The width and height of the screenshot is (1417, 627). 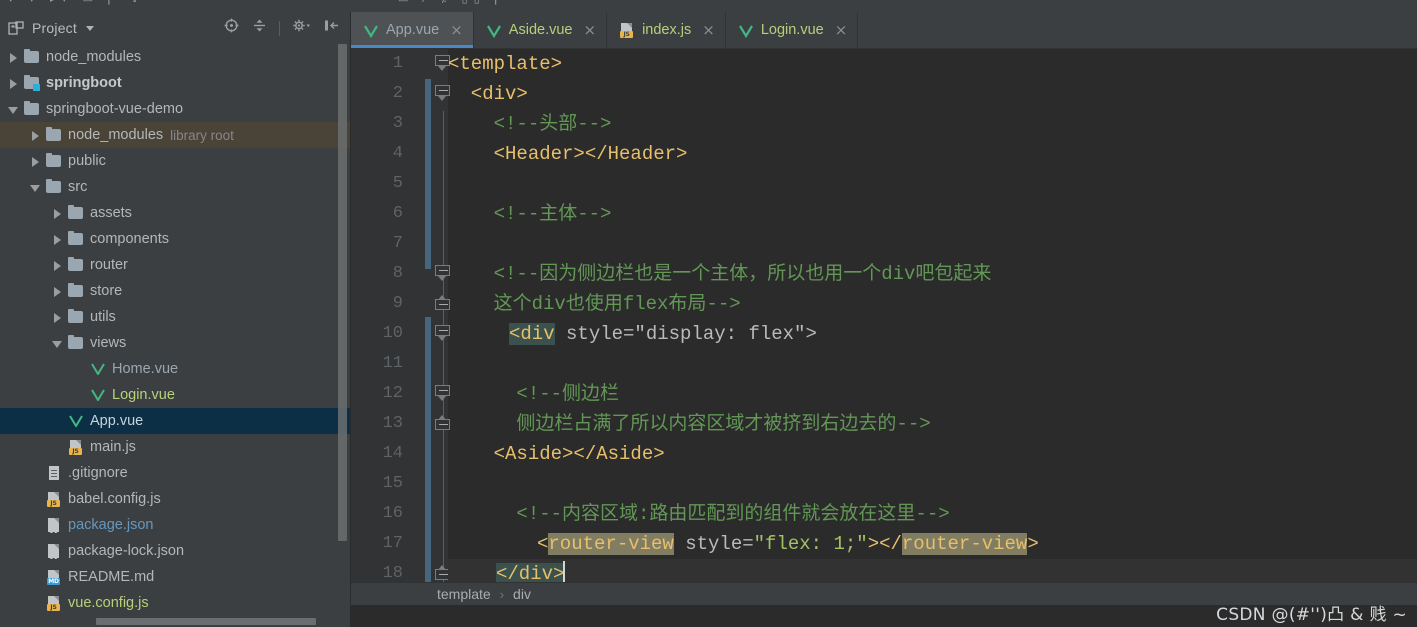 What do you see at coordinates (392, 513) in the screenshot?
I see `line-number: 16` at bounding box center [392, 513].